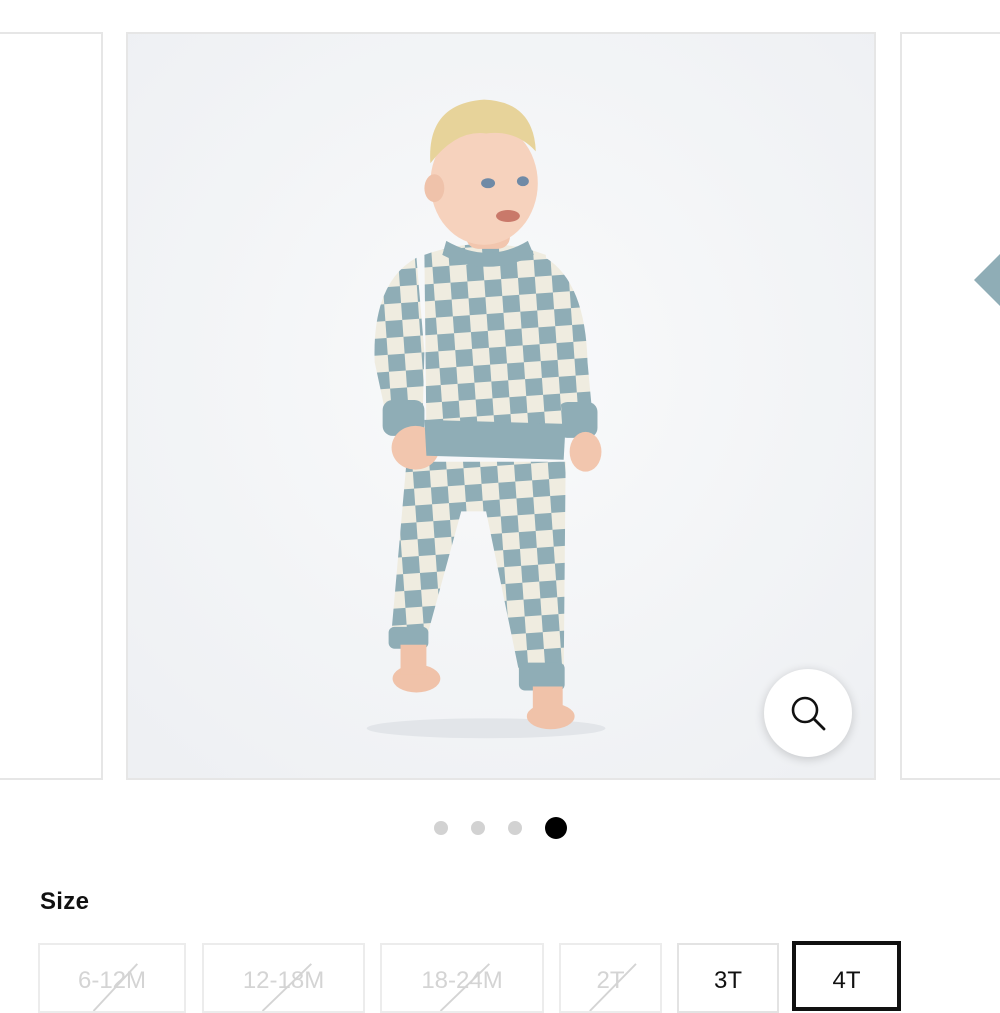  I want to click on size-option-12-18m: 12-18M, so click(283, 978).